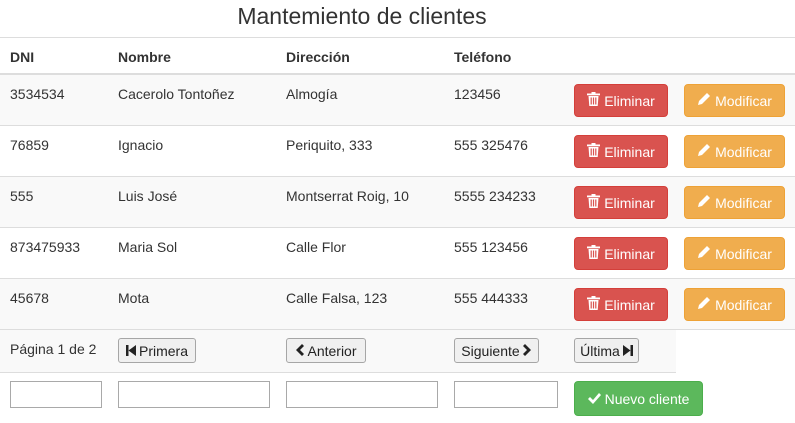 Image resolution: width=795 pixels, height=423 pixels. I want to click on cell-direccion: Montserrat Roig, 10, so click(347, 196).